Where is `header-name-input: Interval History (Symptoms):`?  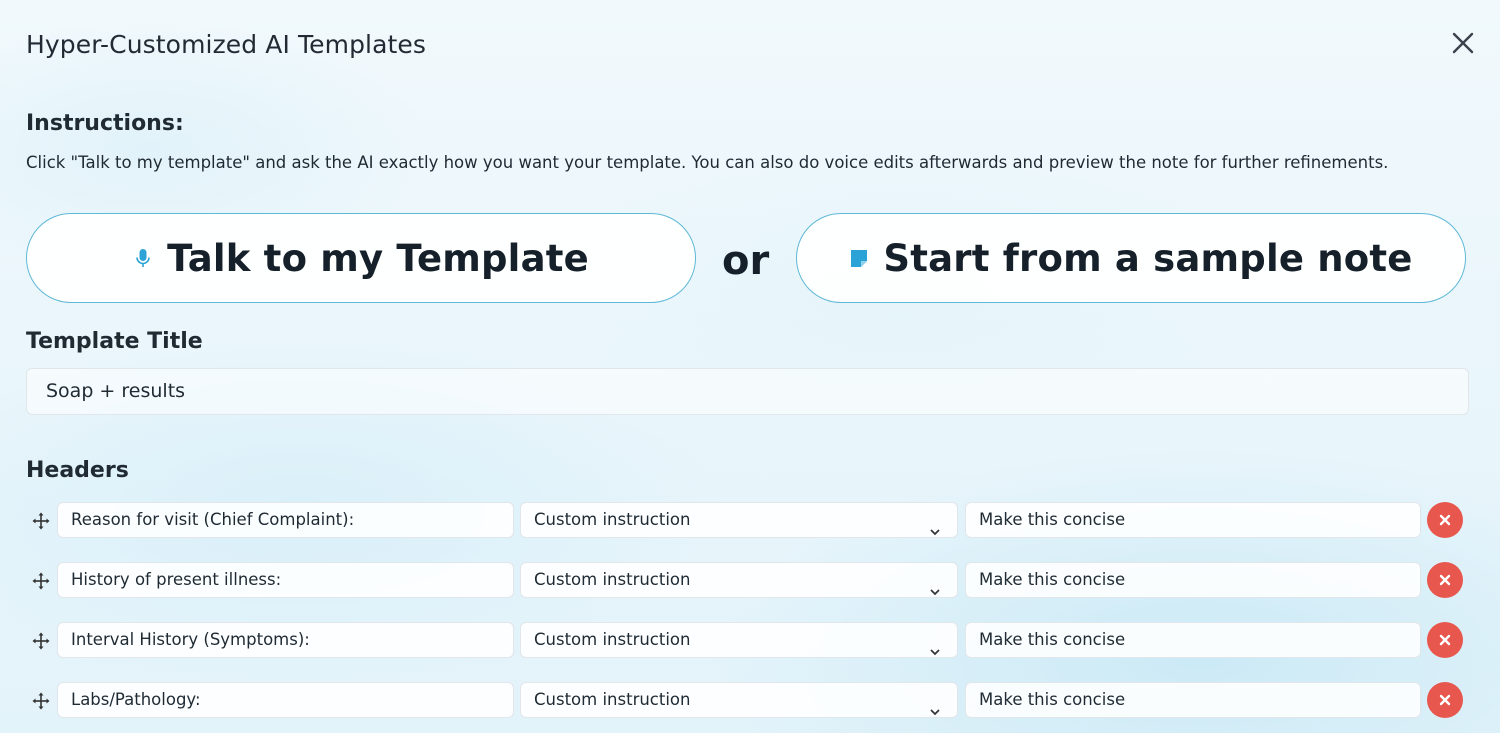
header-name-input: Interval History (Symptoms): is located at coordinates (285, 640).